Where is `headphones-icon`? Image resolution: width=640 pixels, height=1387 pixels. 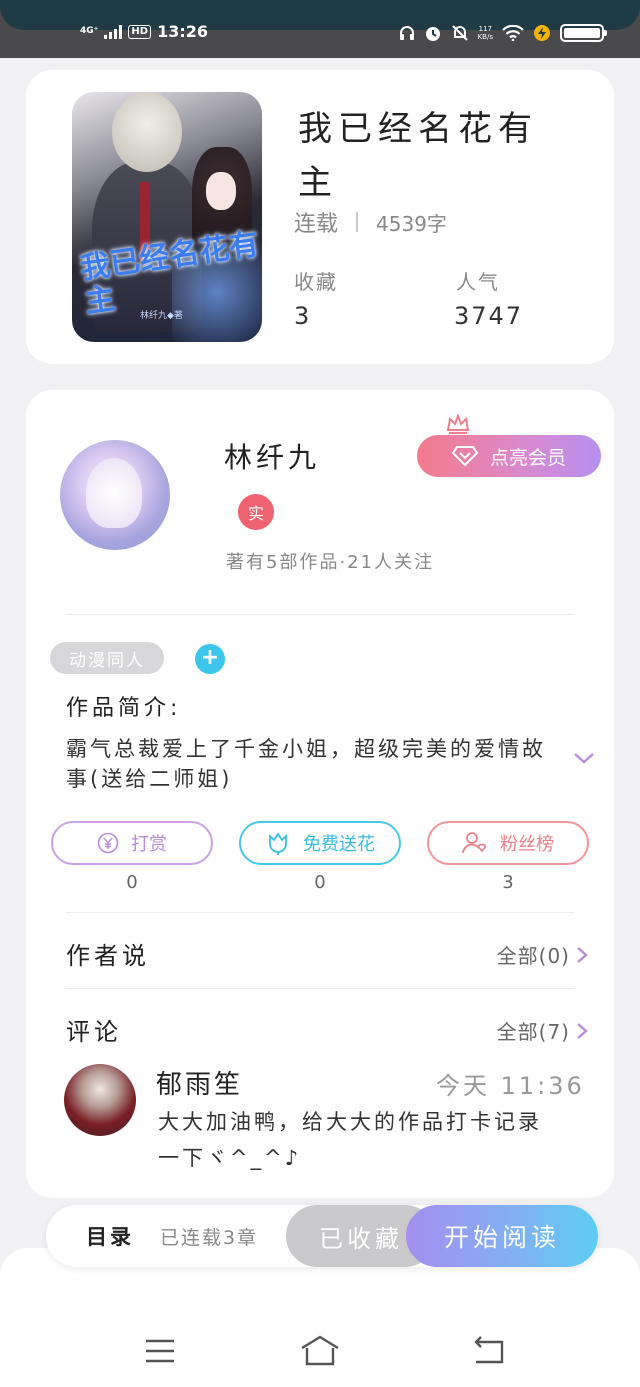 headphones-icon is located at coordinates (406, 33).